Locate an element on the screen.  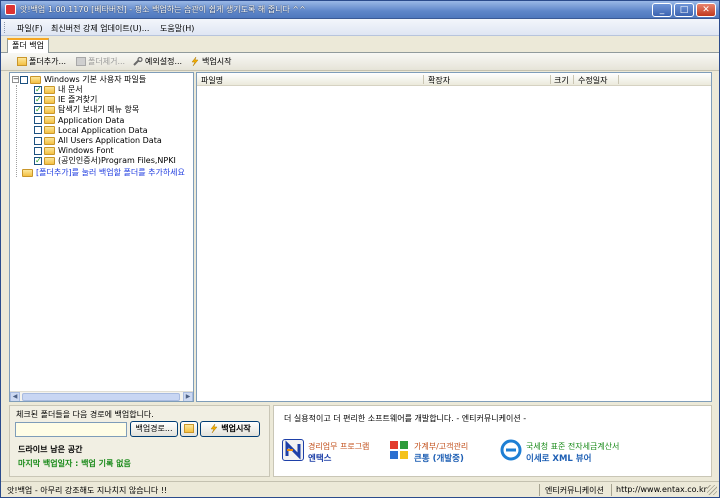
ad-product-name: 큰통 (개발중) is located at coordinates (439, 459).